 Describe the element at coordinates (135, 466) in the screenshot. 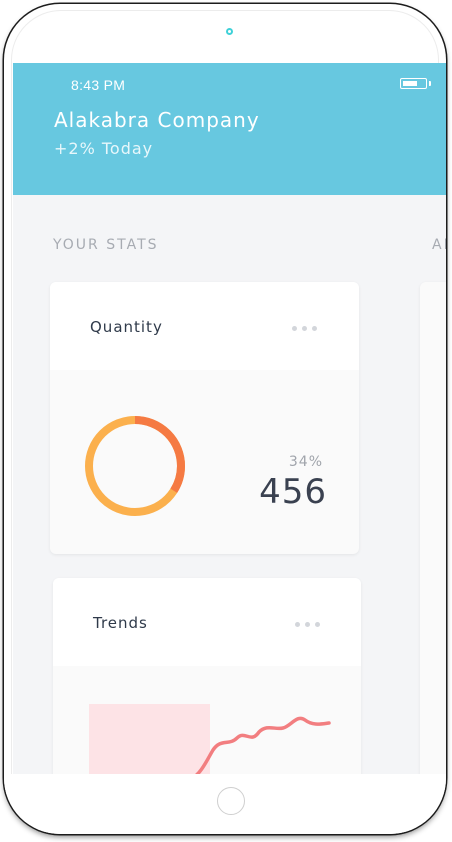

I see `donut-chart` at that location.